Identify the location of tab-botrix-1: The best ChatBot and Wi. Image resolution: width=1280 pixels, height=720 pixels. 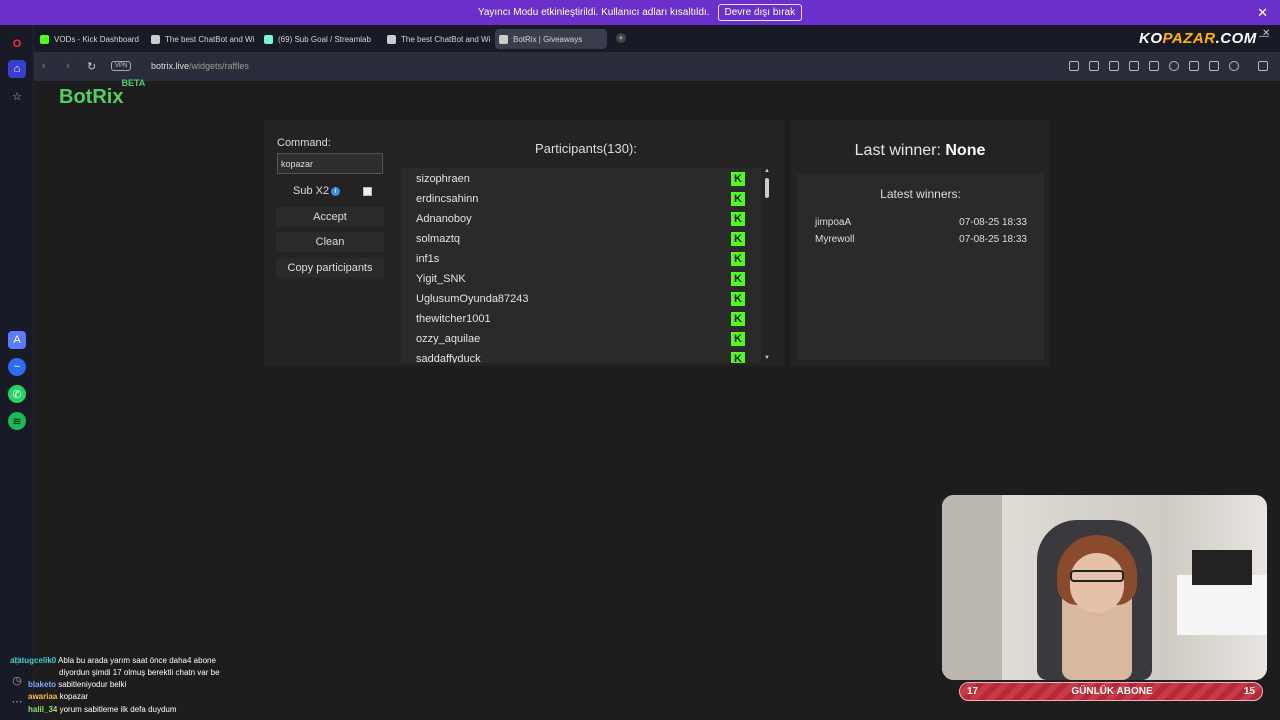
(202, 39).